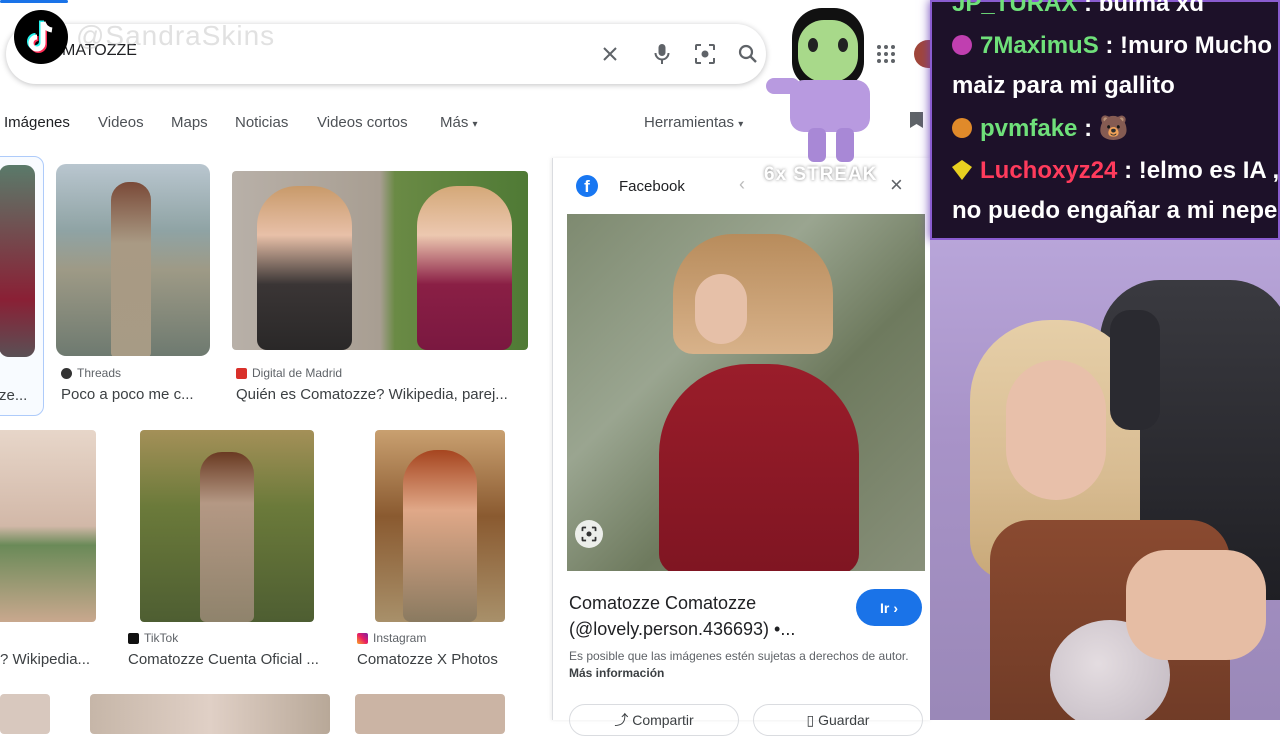 Image resolution: width=1280 pixels, height=736 pixels. I want to click on lens-icon, so click(705, 54).